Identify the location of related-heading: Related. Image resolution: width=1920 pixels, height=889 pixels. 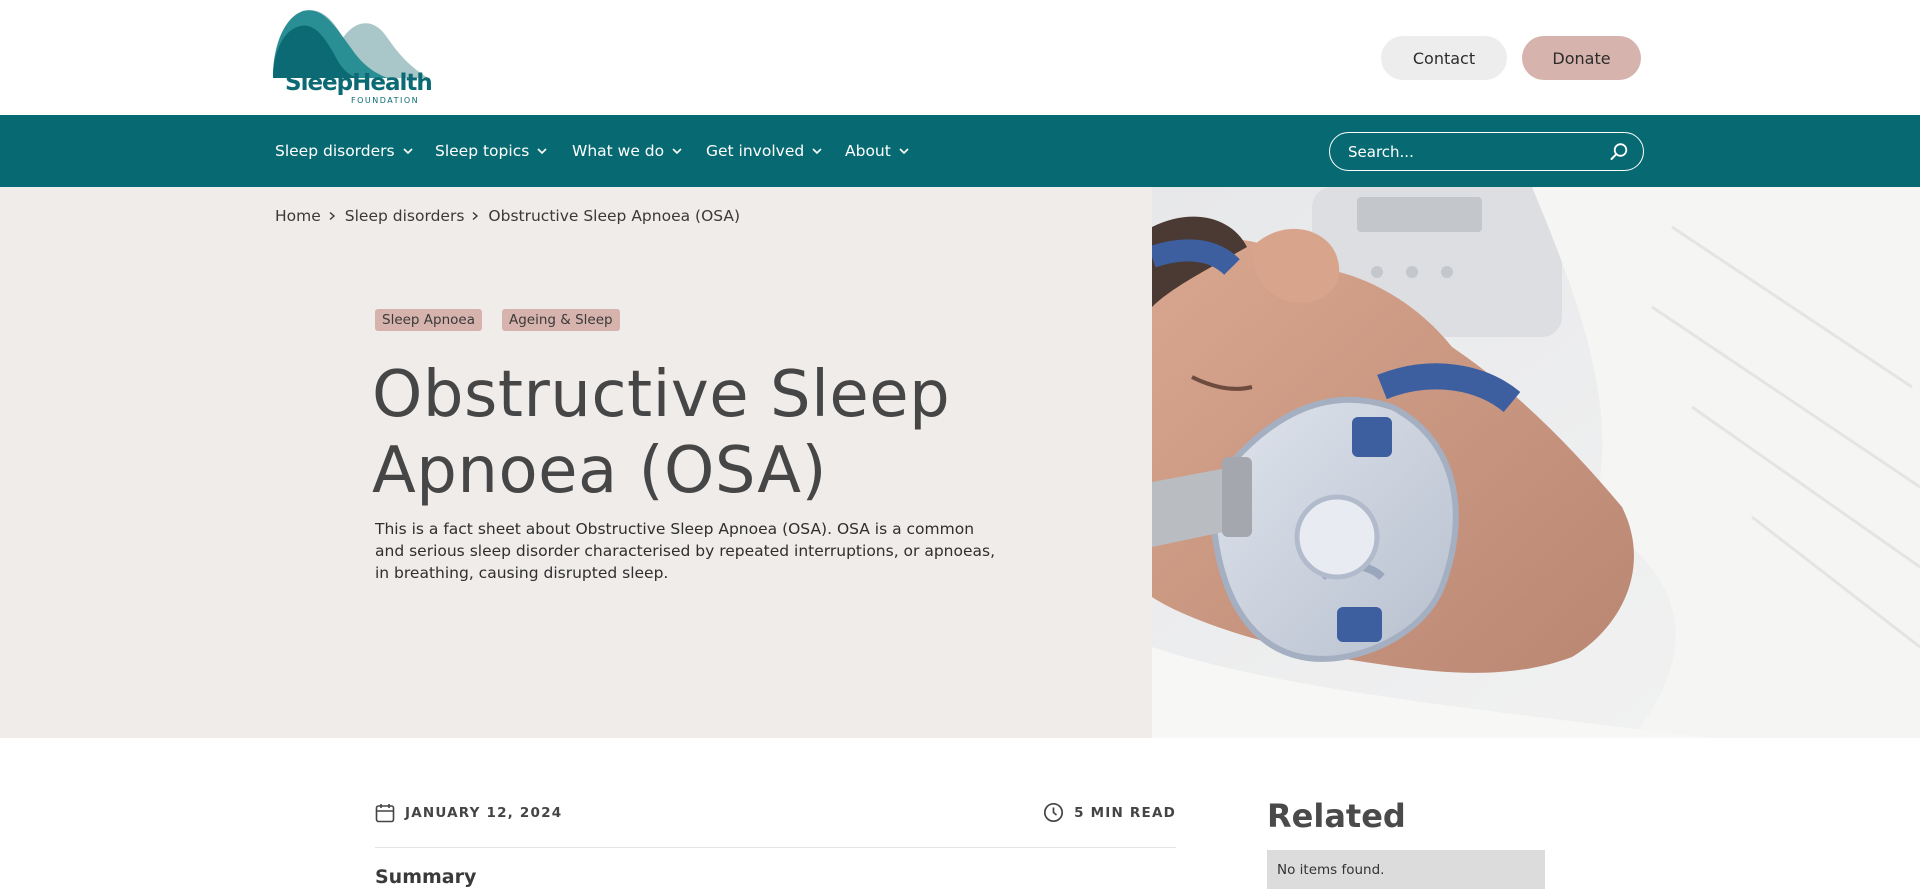
(1336, 816).